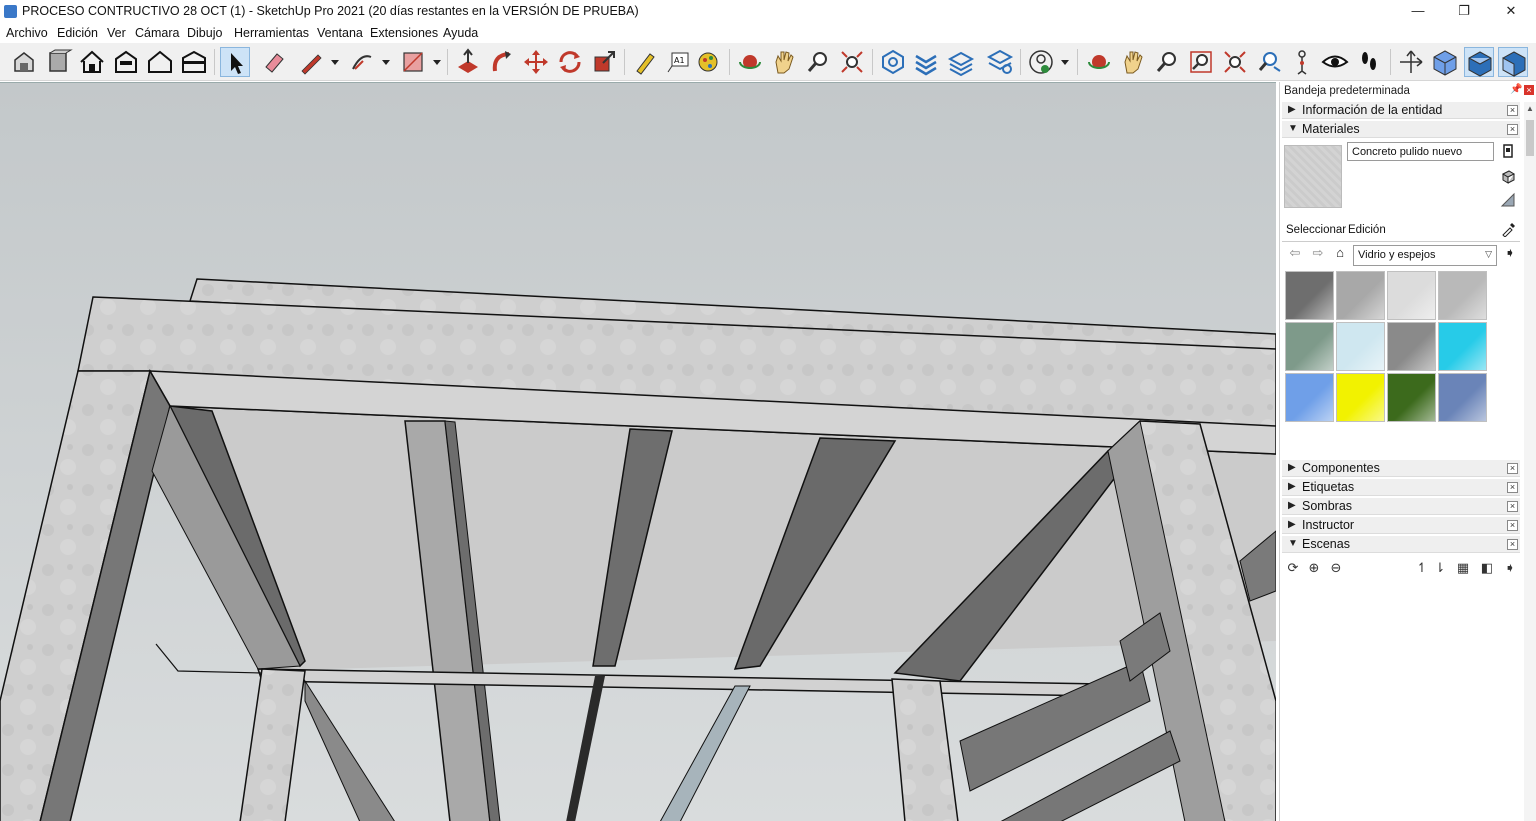 This screenshot has width=1536, height=821. I want to click on home-icon, so click(92, 62).